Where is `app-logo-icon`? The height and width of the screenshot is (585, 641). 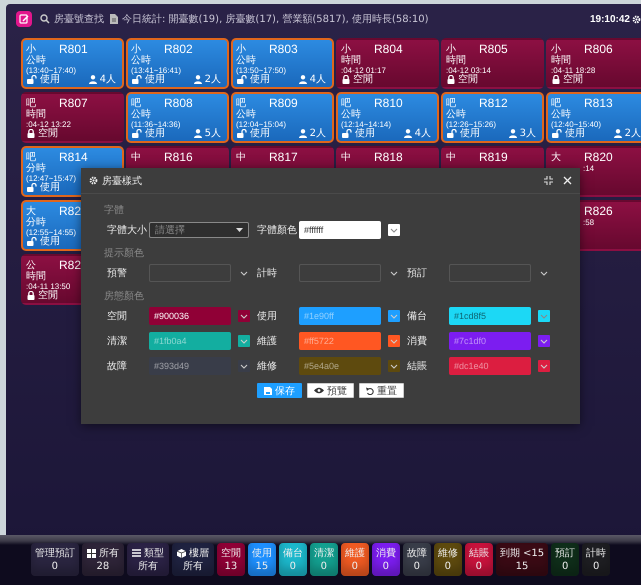
app-logo-icon is located at coordinates (24, 19).